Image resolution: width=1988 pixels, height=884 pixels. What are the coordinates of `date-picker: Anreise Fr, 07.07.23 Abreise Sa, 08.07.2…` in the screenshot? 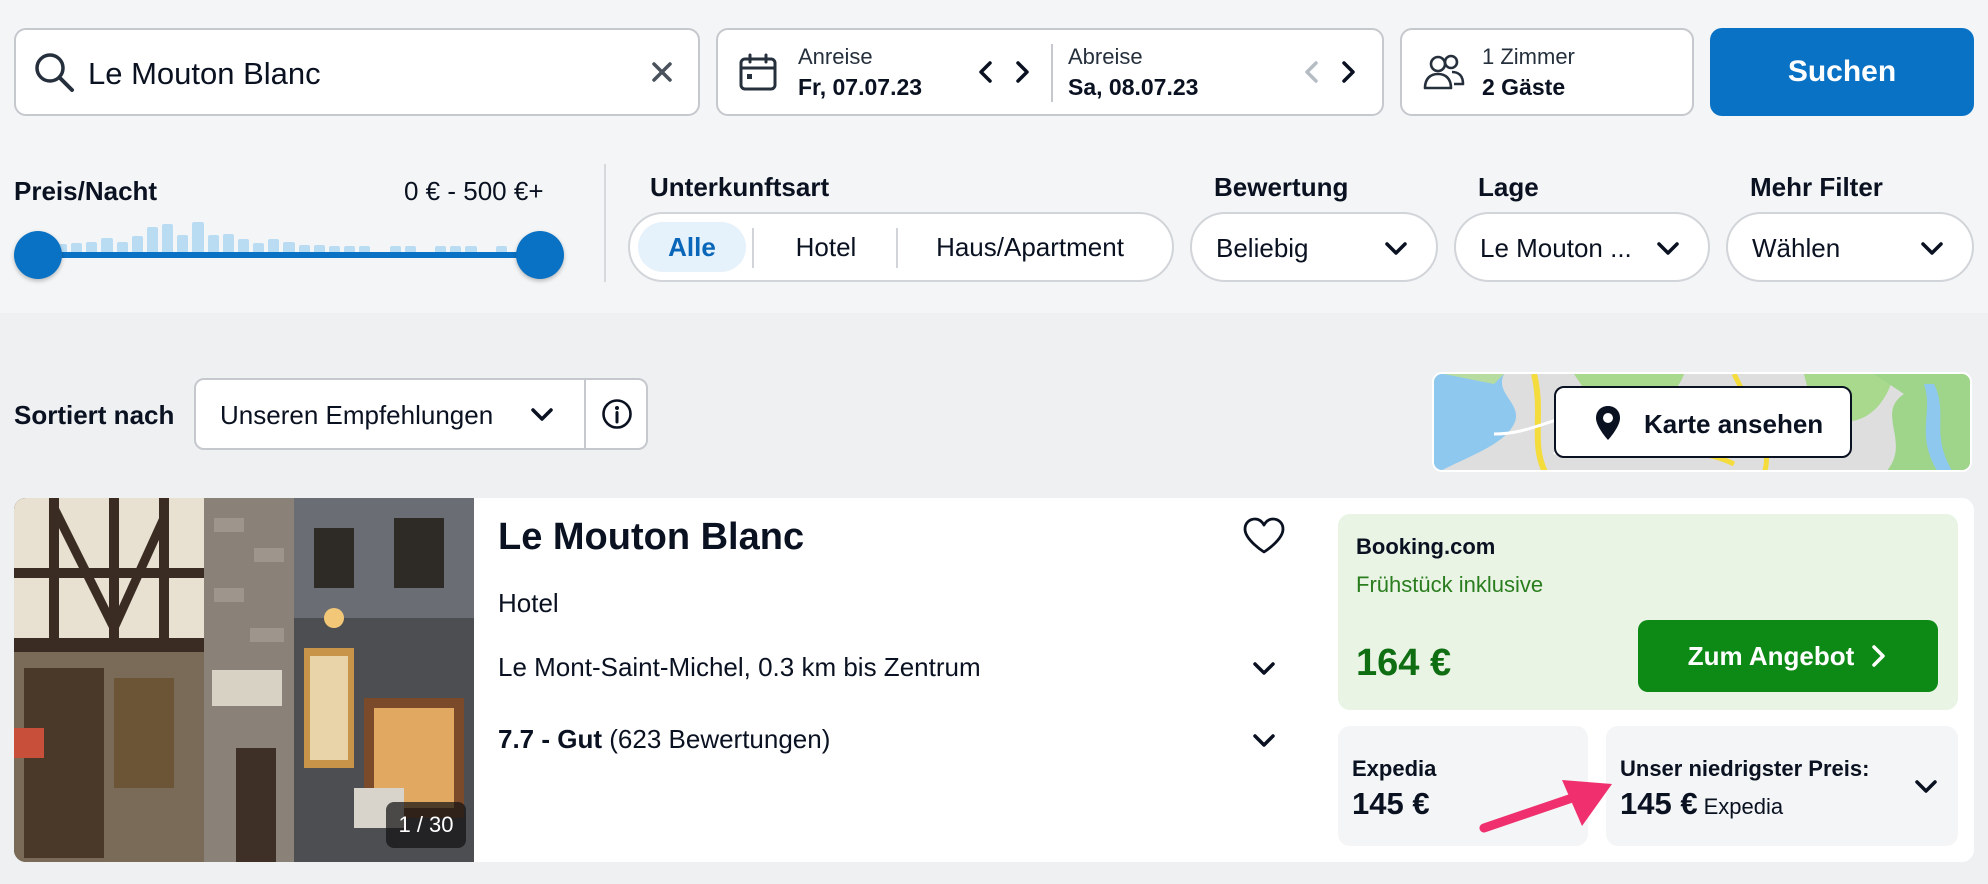 It's located at (1050, 72).